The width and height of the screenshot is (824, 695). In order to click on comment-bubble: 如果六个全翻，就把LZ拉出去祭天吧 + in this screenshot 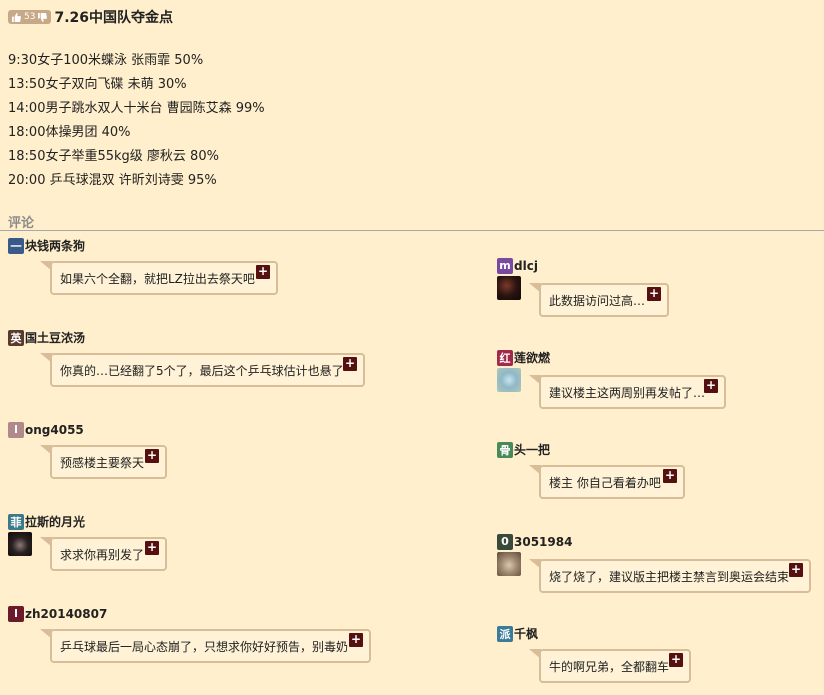, I will do `click(159, 278)`.